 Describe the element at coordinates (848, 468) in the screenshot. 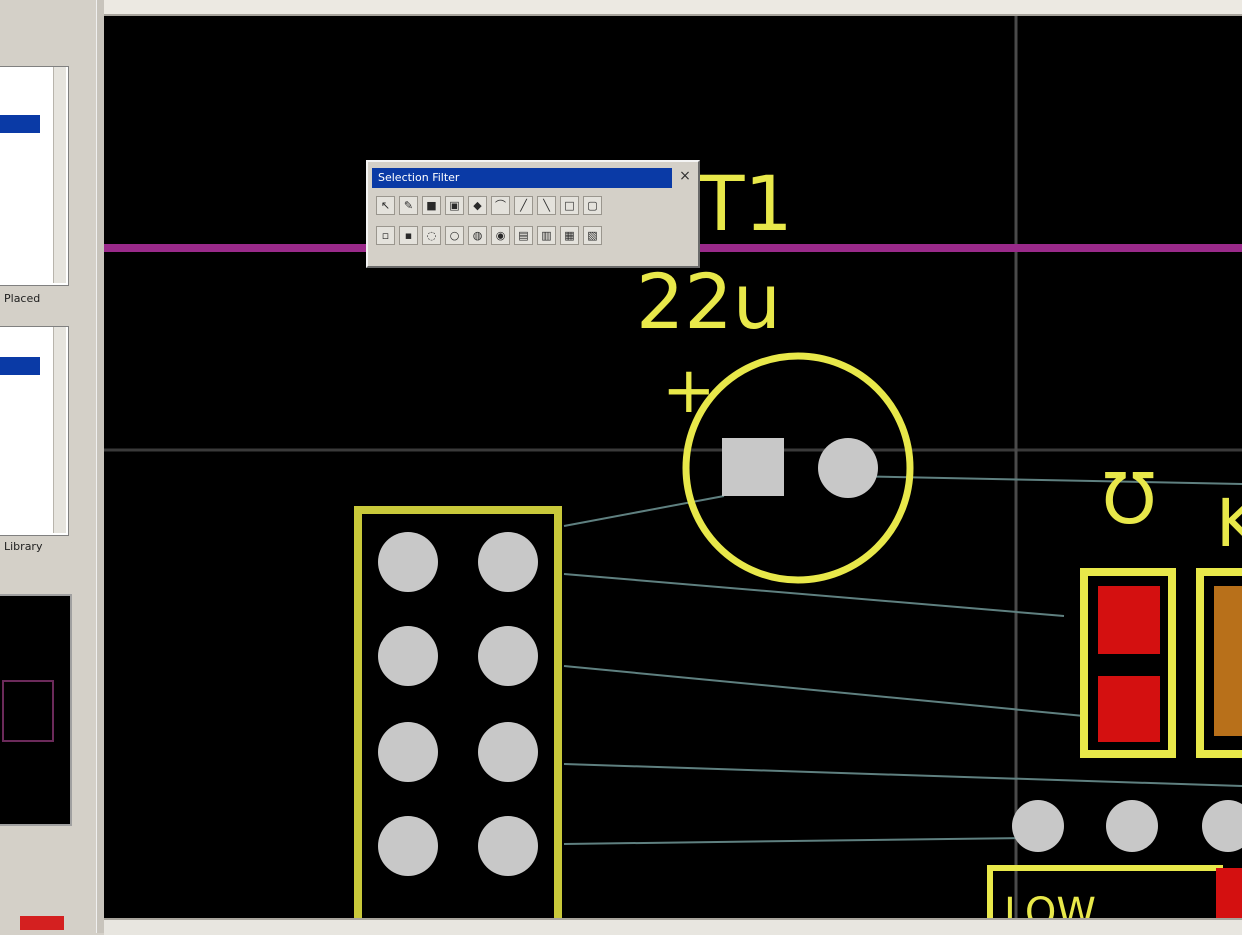

I see `capacitor-pad-round` at that location.